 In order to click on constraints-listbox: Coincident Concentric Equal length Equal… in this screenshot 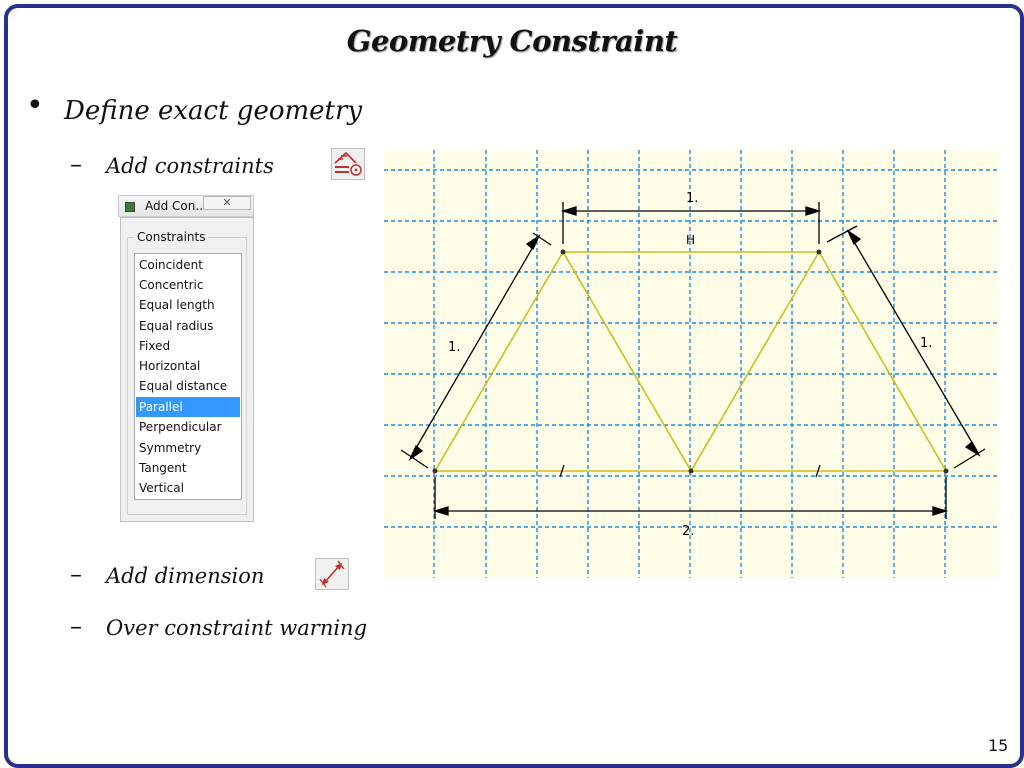, I will do `click(188, 376)`.